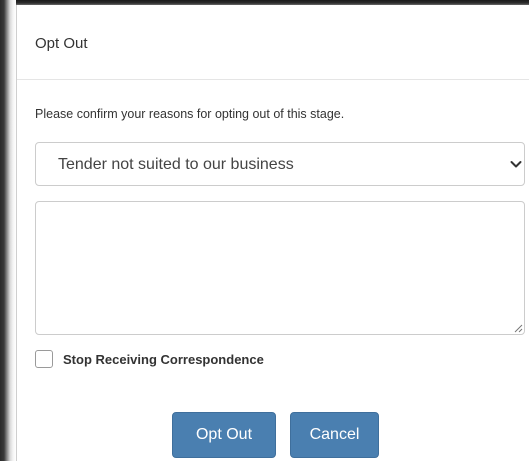 The width and height of the screenshot is (529, 461). What do you see at coordinates (61, 43) in the screenshot?
I see `dialog-title: Opt Out` at bounding box center [61, 43].